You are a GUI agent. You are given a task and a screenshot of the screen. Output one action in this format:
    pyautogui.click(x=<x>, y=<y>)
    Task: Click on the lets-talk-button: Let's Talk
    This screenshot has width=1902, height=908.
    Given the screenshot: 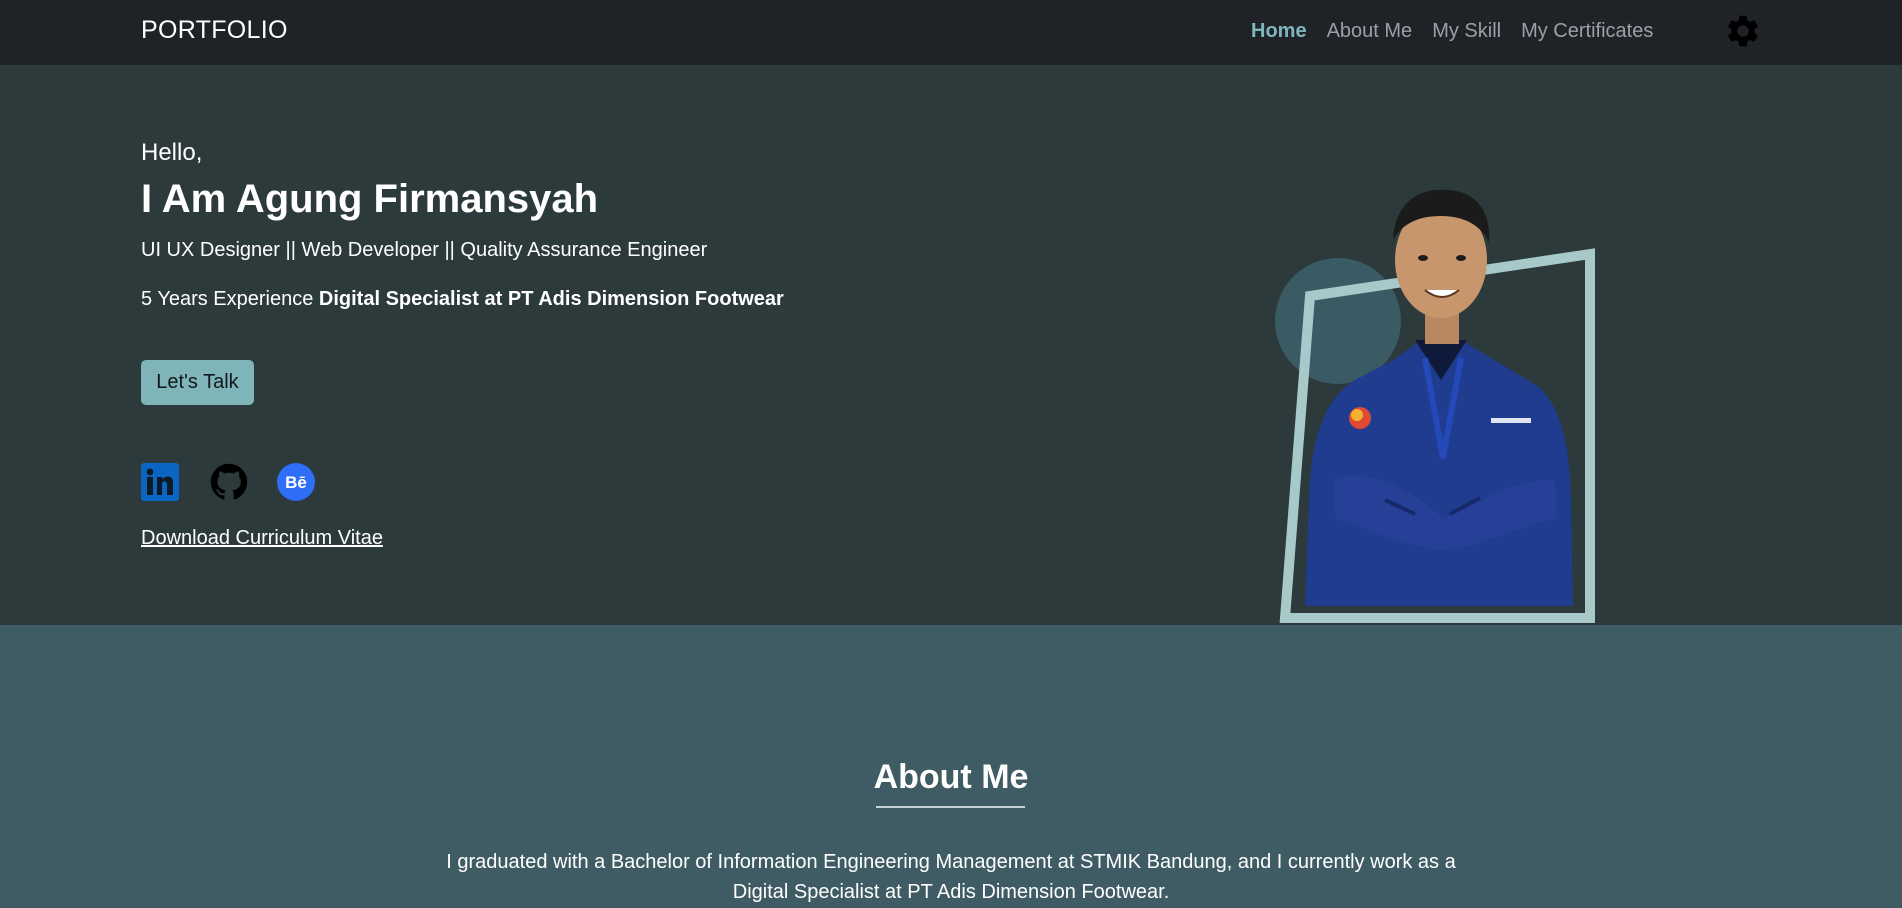 What is the action you would take?
    pyautogui.click(x=197, y=382)
    